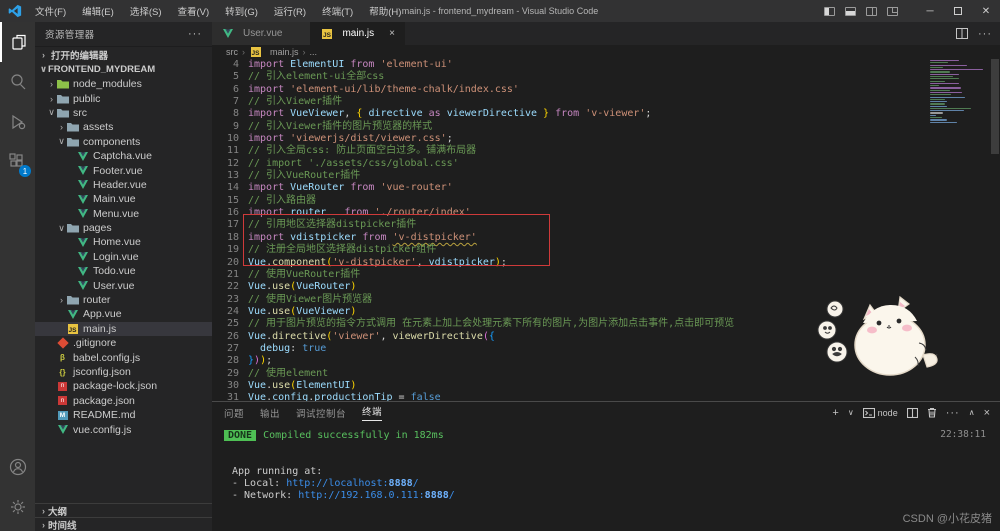  I want to click on explorer-icon, so click(17, 42).